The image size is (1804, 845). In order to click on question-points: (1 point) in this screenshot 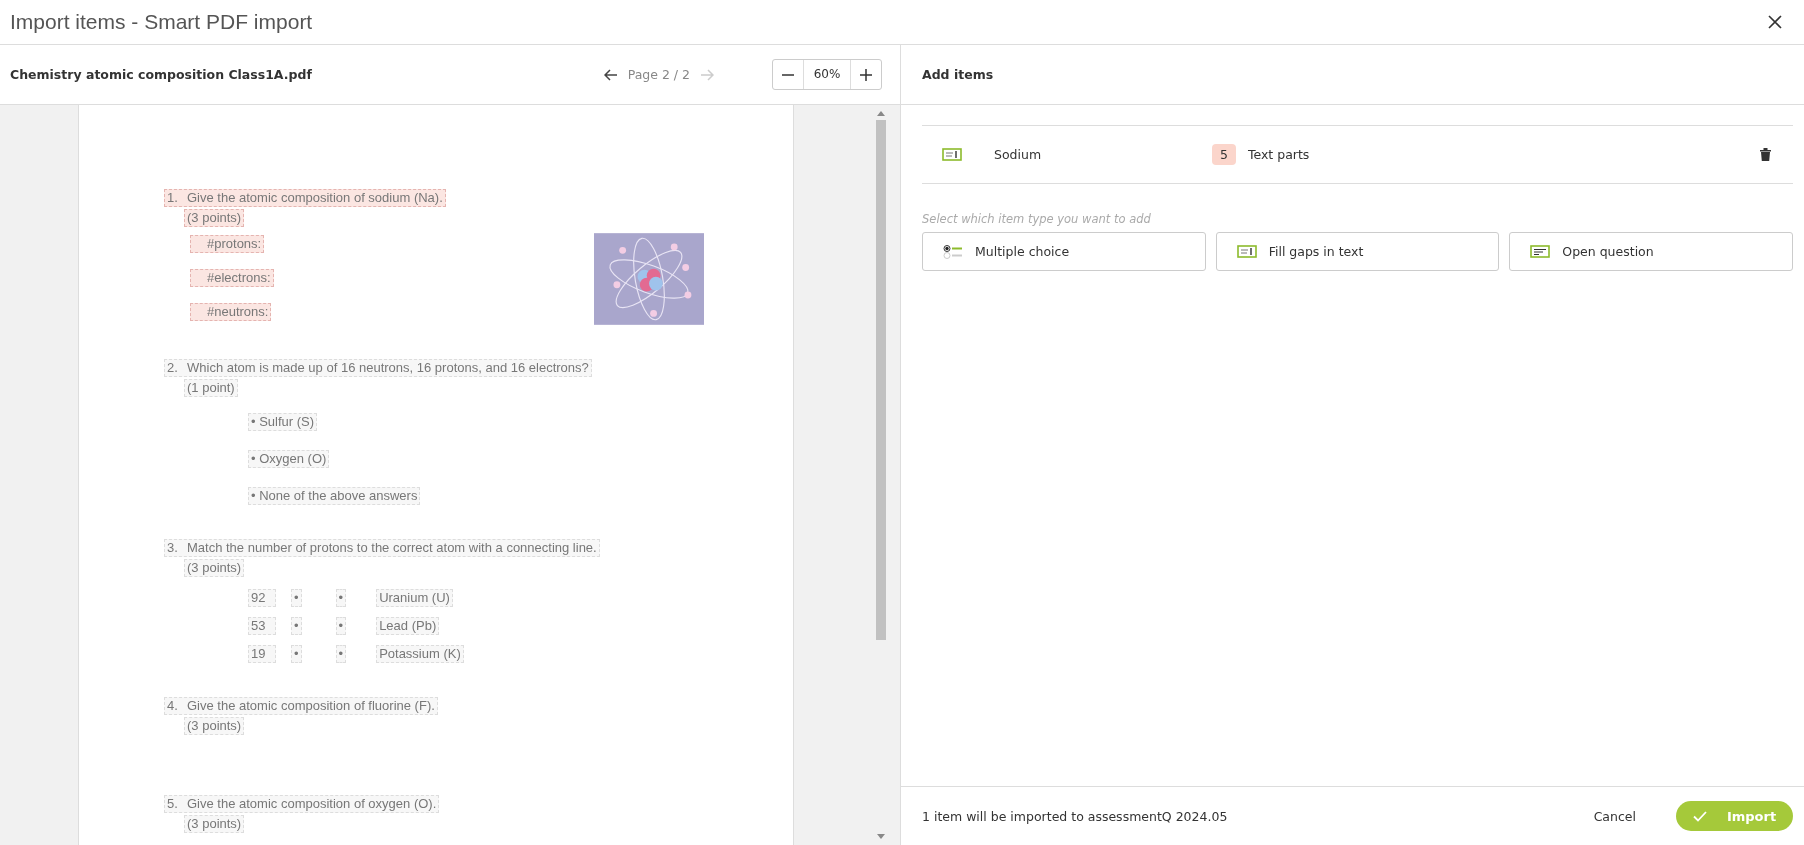, I will do `click(211, 388)`.